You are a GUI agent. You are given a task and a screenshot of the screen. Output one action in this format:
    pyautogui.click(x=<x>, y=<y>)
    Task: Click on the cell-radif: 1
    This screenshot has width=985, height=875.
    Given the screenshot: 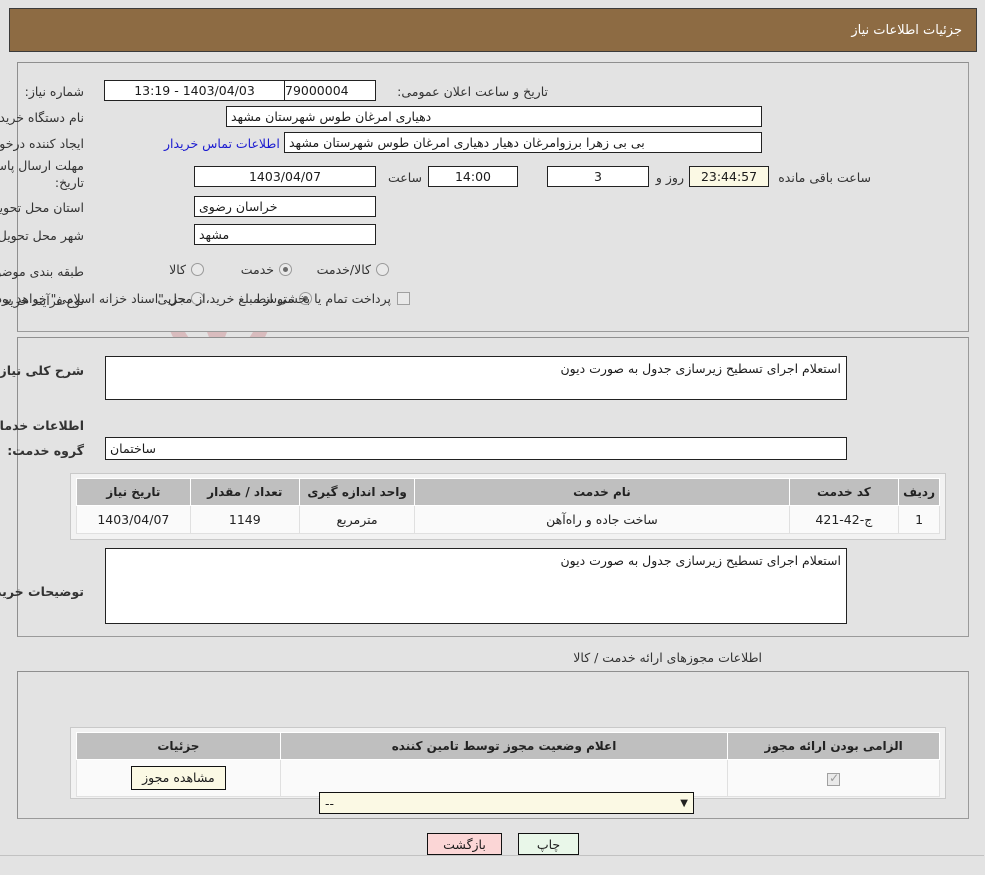 What is the action you would take?
    pyautogui.click(x=920, y=519)
    